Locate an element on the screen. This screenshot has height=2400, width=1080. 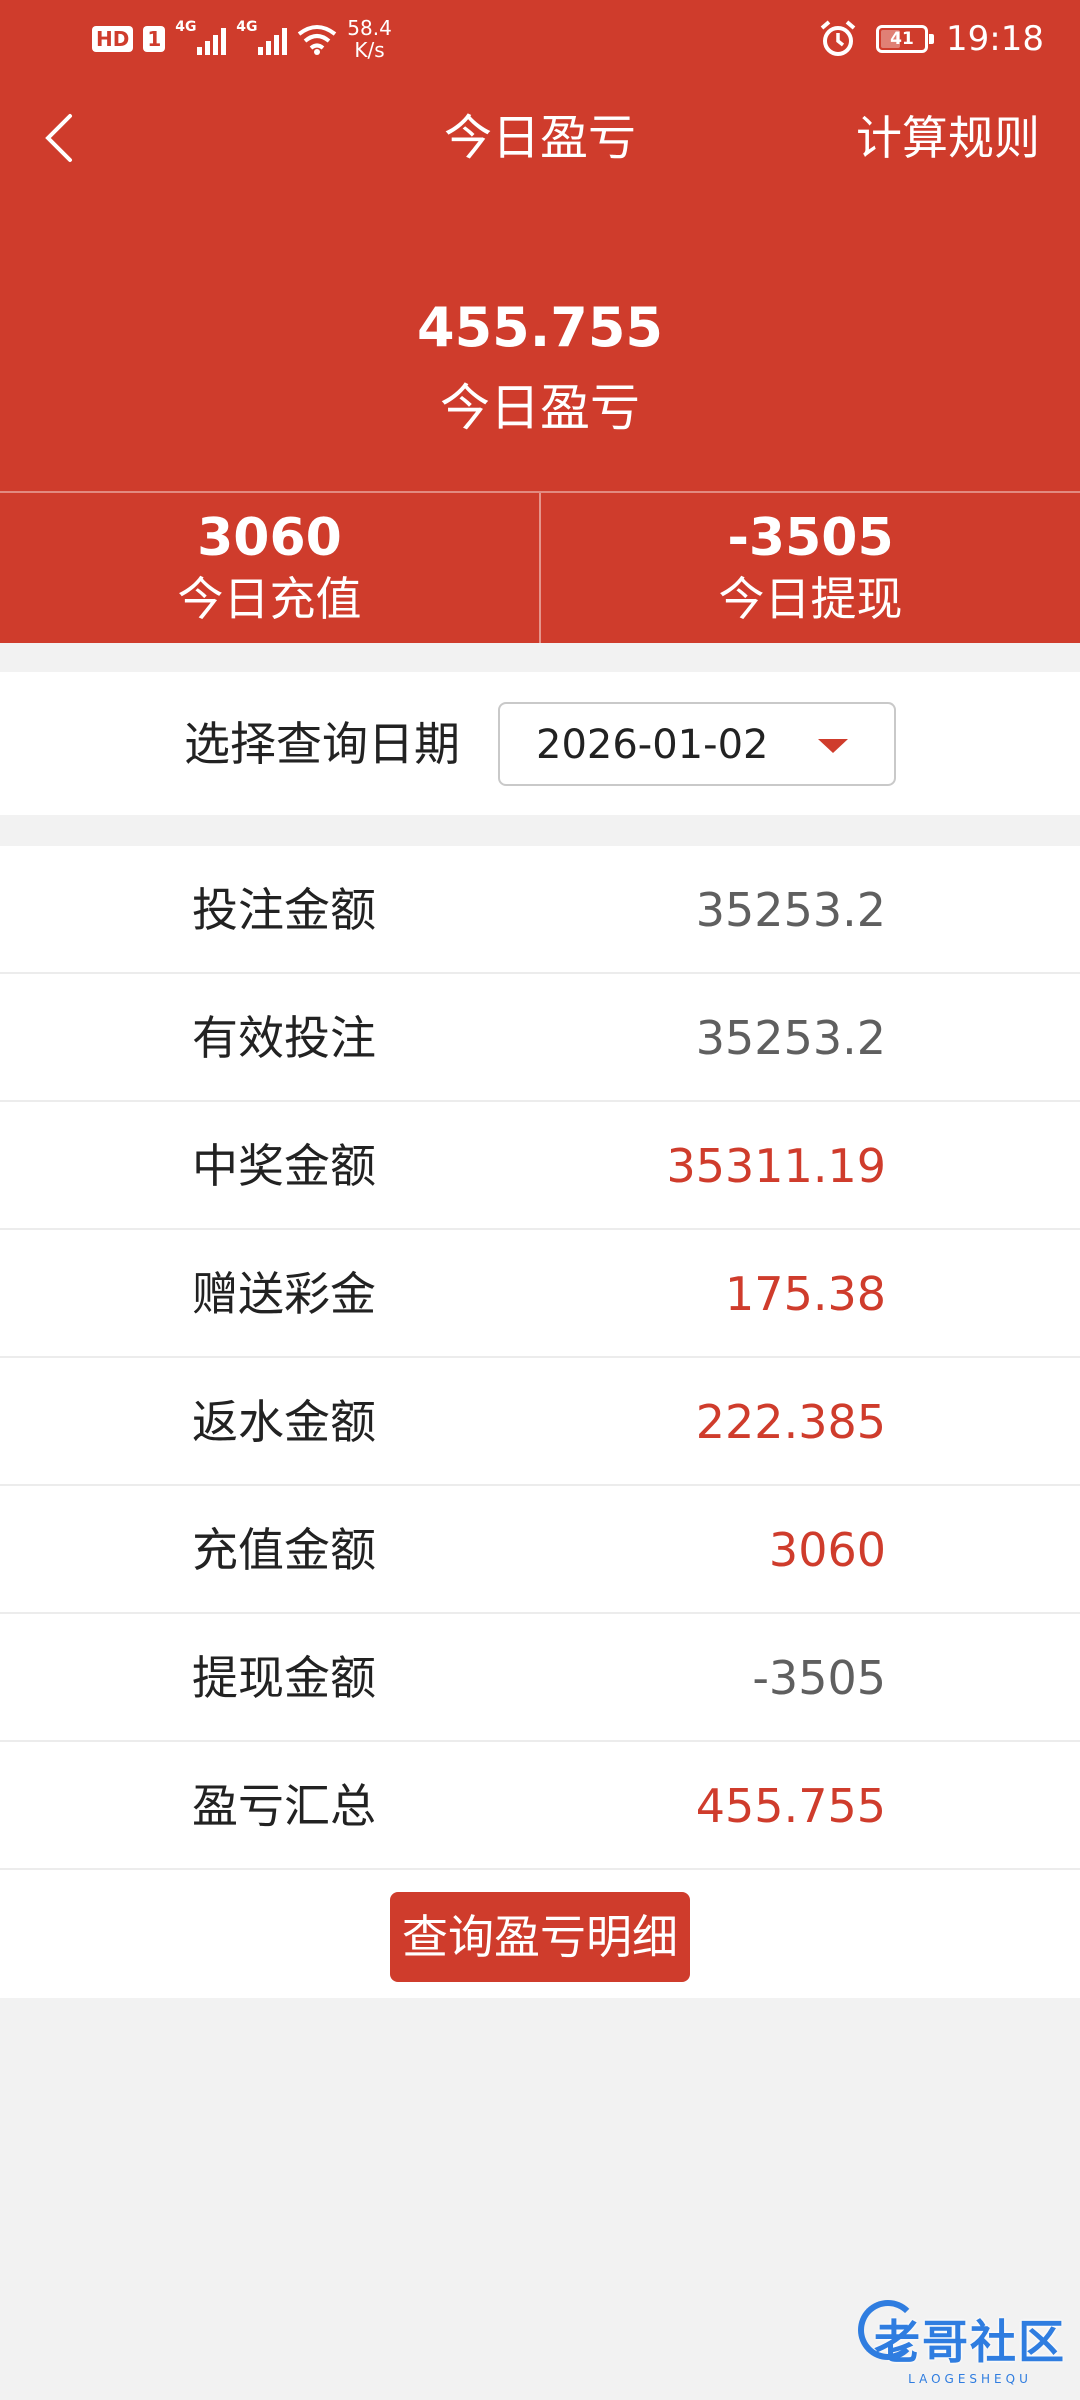
row-label: 充值金额 is located at coordinates (284, 1550).